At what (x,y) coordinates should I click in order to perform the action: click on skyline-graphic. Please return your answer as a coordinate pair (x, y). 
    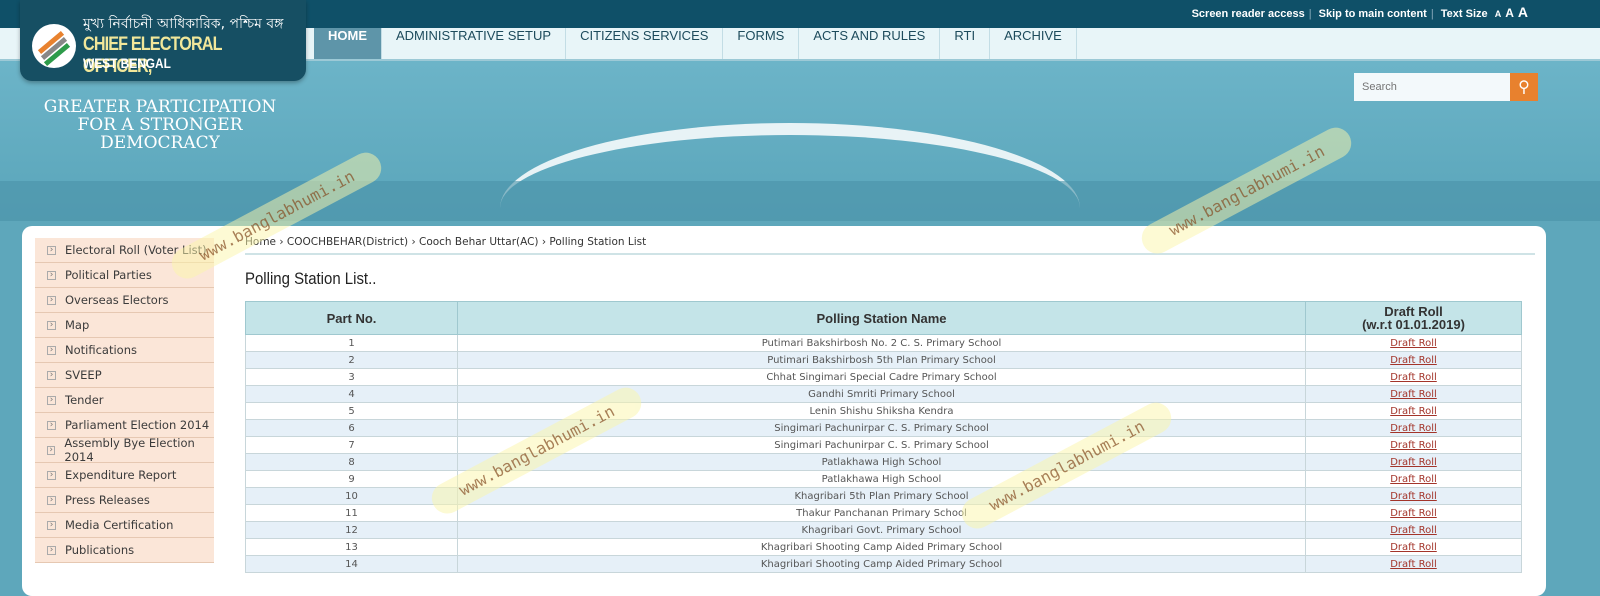
    Looking at the image, I should click on (800, 201).